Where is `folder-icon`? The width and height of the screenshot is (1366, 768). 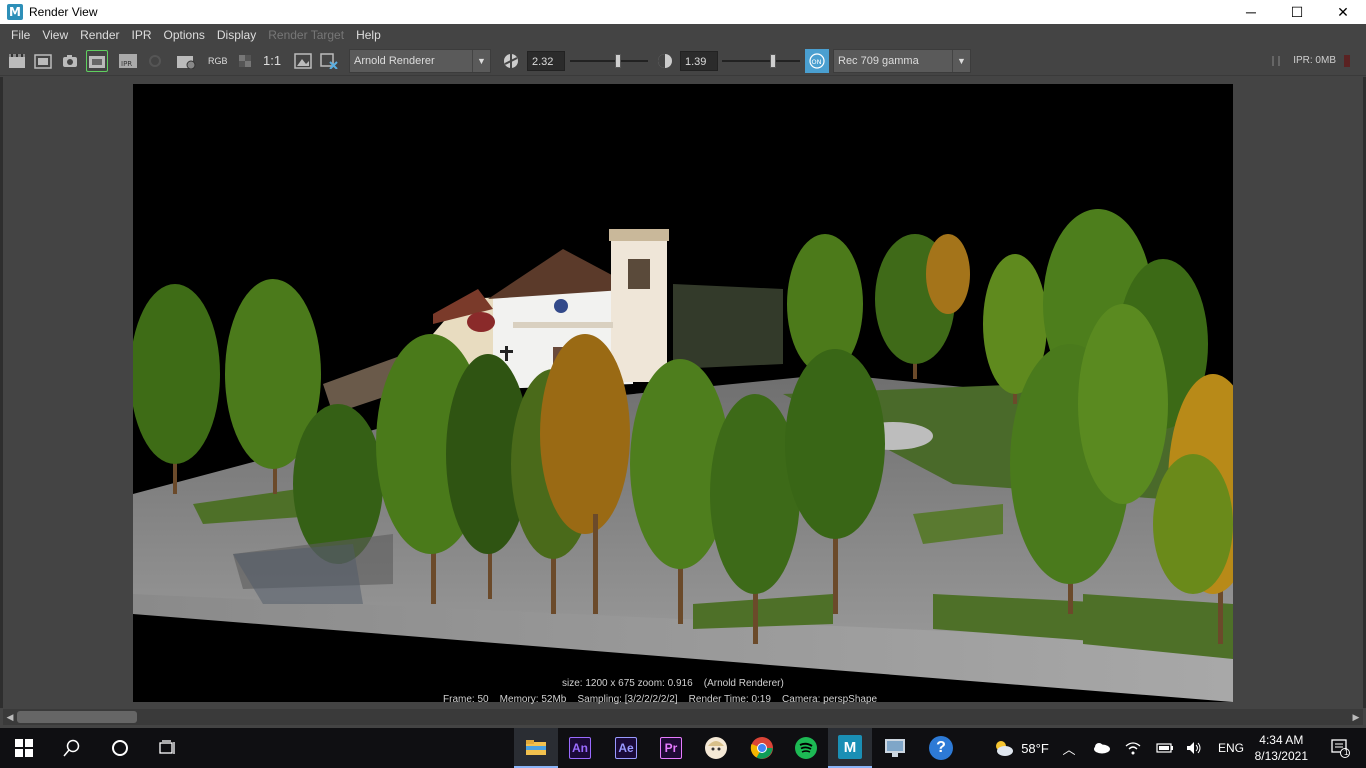 folder-icon is located at coordinates (536, 747).